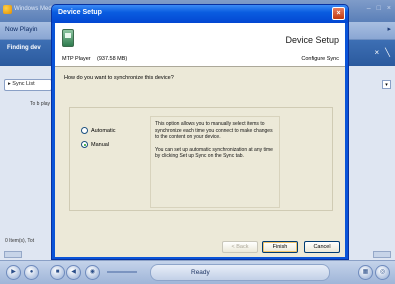  I want to click on player-window-controls: – □ ×, so click(379, 8).